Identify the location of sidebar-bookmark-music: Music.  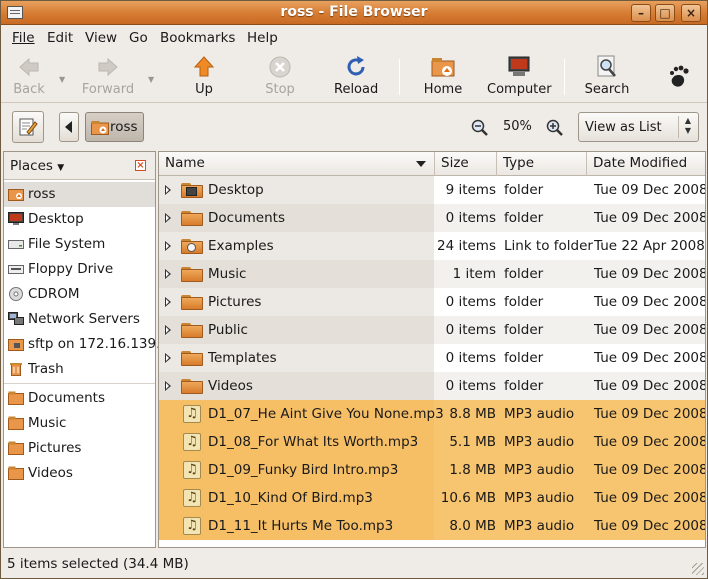
(79, 423).